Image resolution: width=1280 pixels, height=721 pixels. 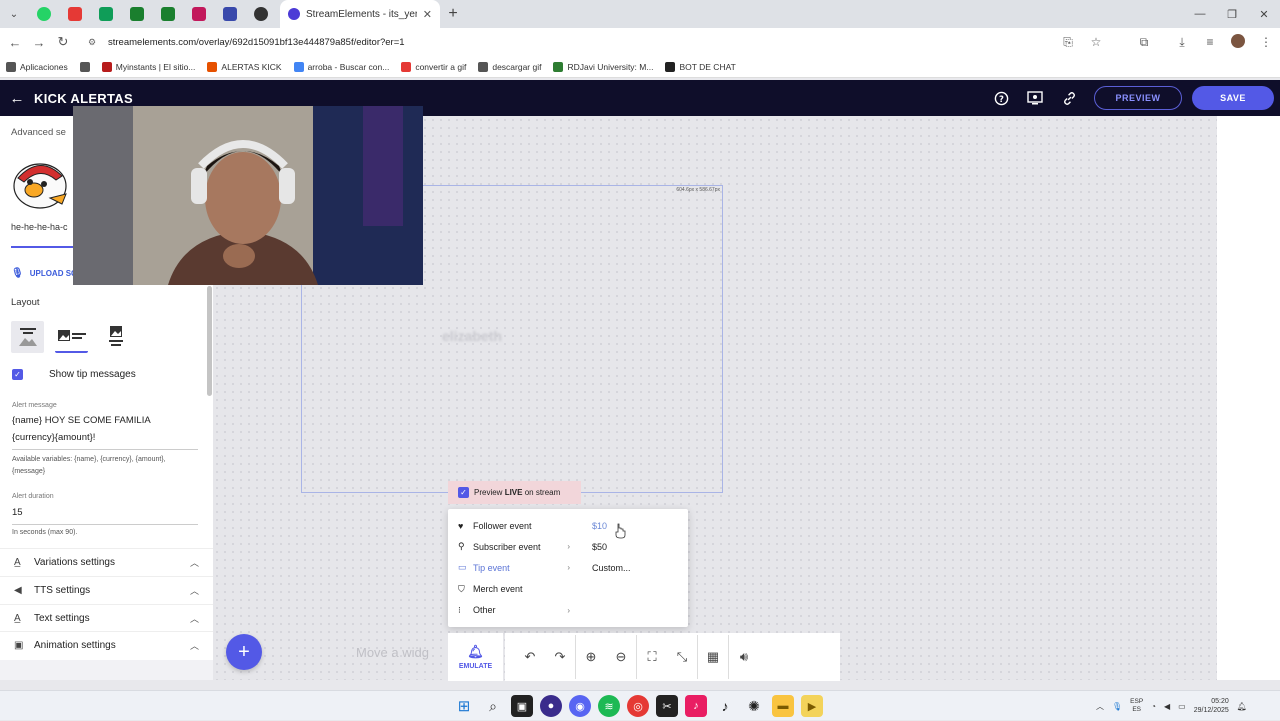 What do you see at coordinates (667, 706) in the screenshot?
I see `capcut-icon: ✂` at bounding box center [667, 706].